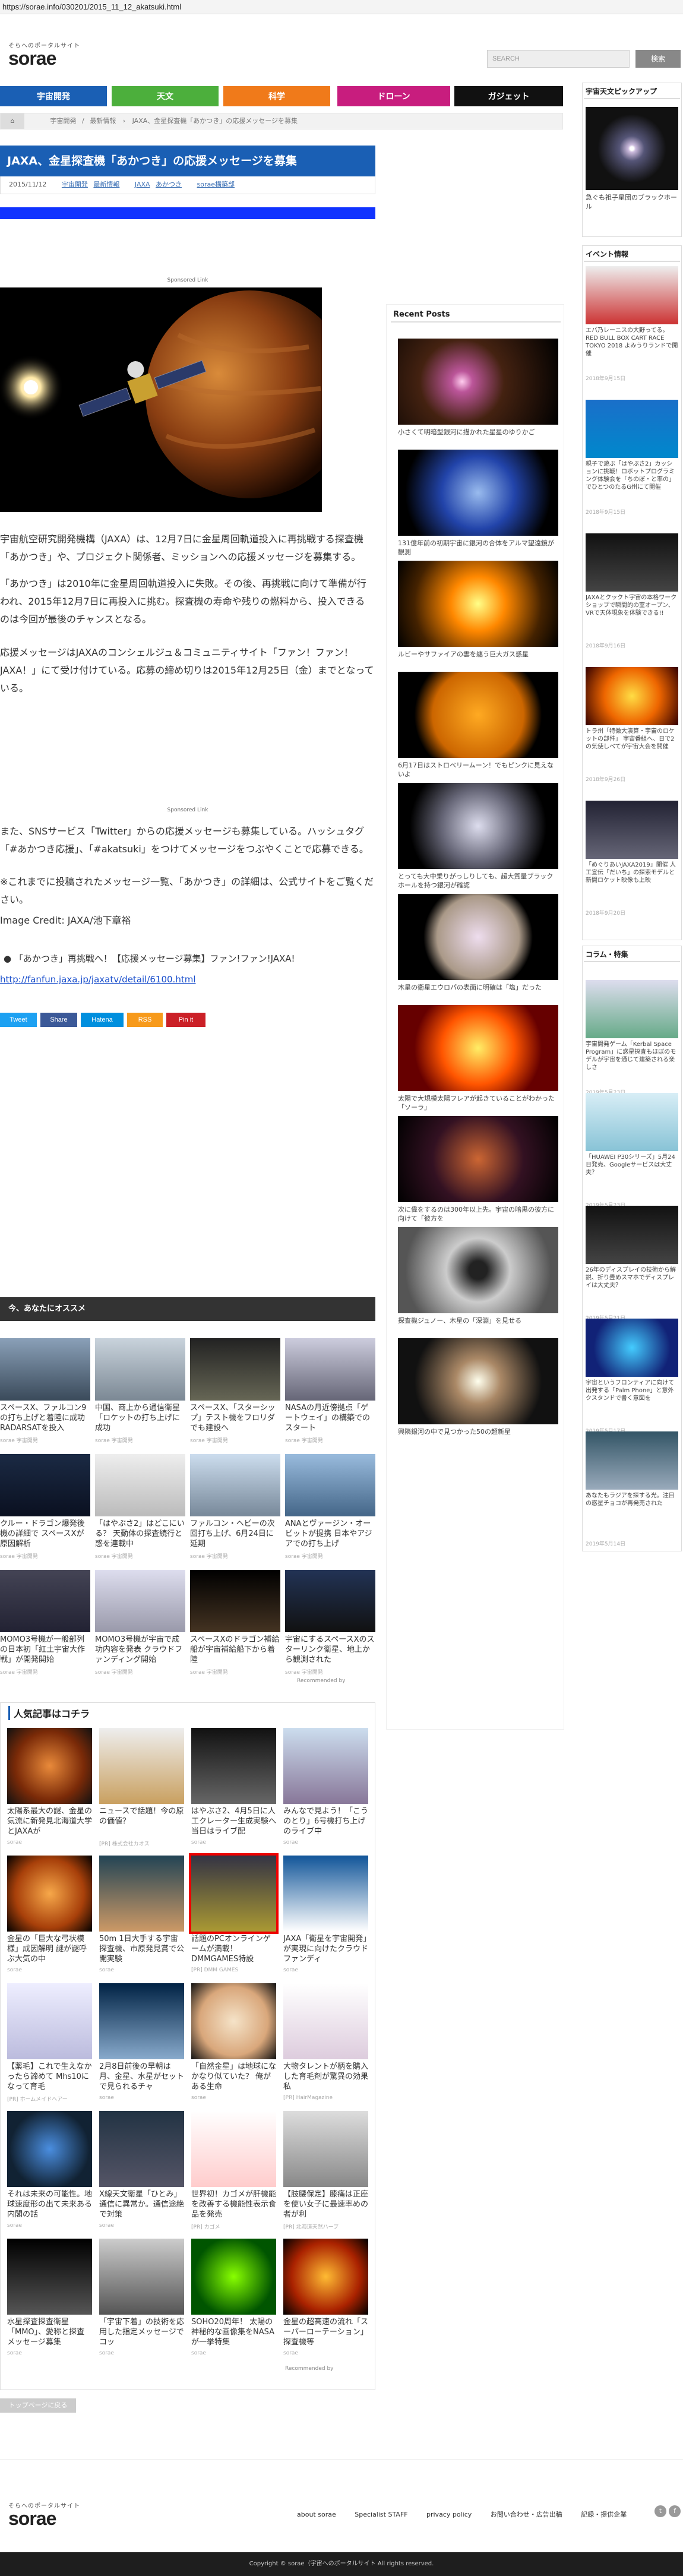  I want to click on column-title: 「HUAWEI P30シリーズ」5月24日発売、Googleサービスは大丈夫？, so click(632, 1176).